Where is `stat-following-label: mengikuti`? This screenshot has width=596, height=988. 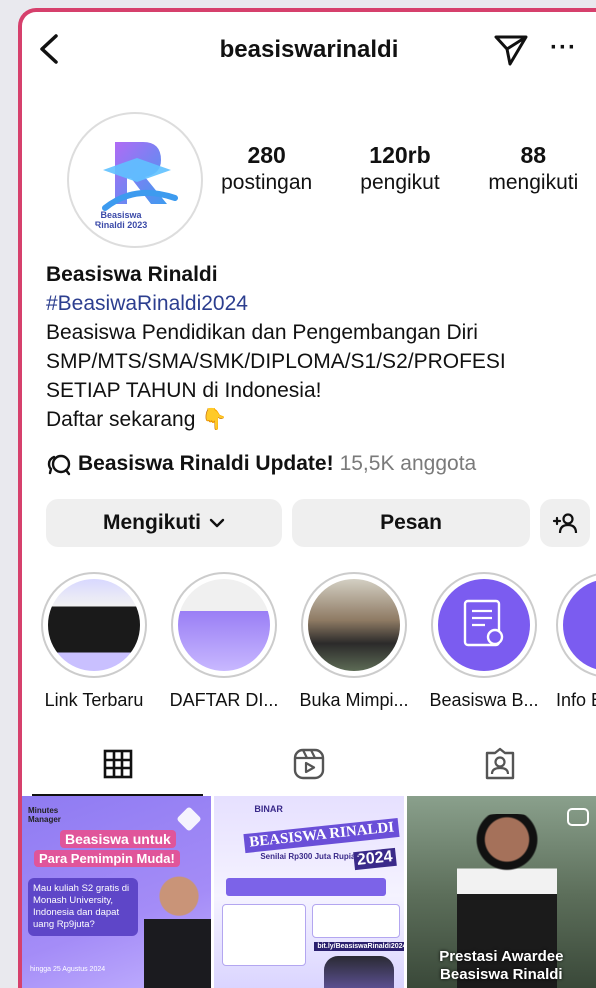 stat-following-label: mengikuti is located at coordinates (533, 182).